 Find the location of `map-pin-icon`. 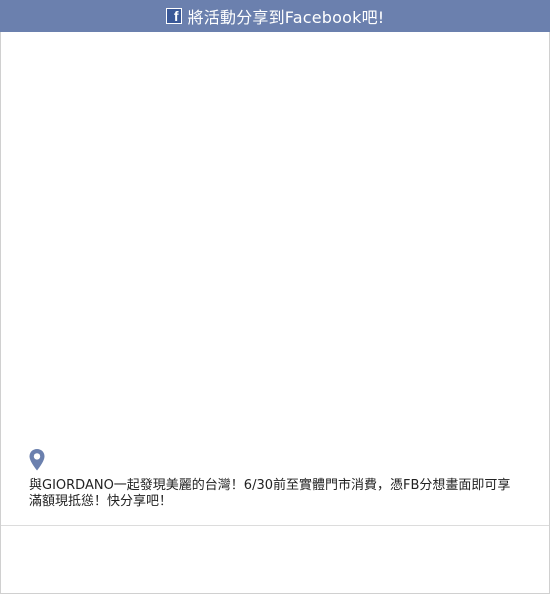

map-pin-icon is located at coordinates (37, 460).